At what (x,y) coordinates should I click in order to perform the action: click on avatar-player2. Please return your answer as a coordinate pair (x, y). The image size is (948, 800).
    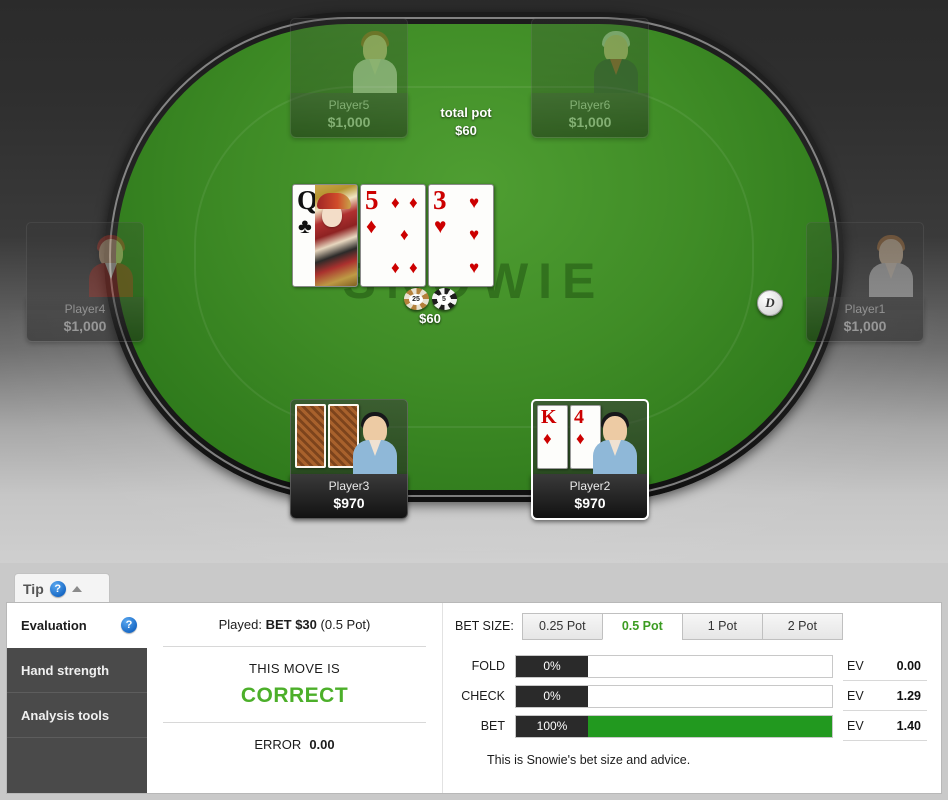
    Looking at the image, I should click on (615, 440).